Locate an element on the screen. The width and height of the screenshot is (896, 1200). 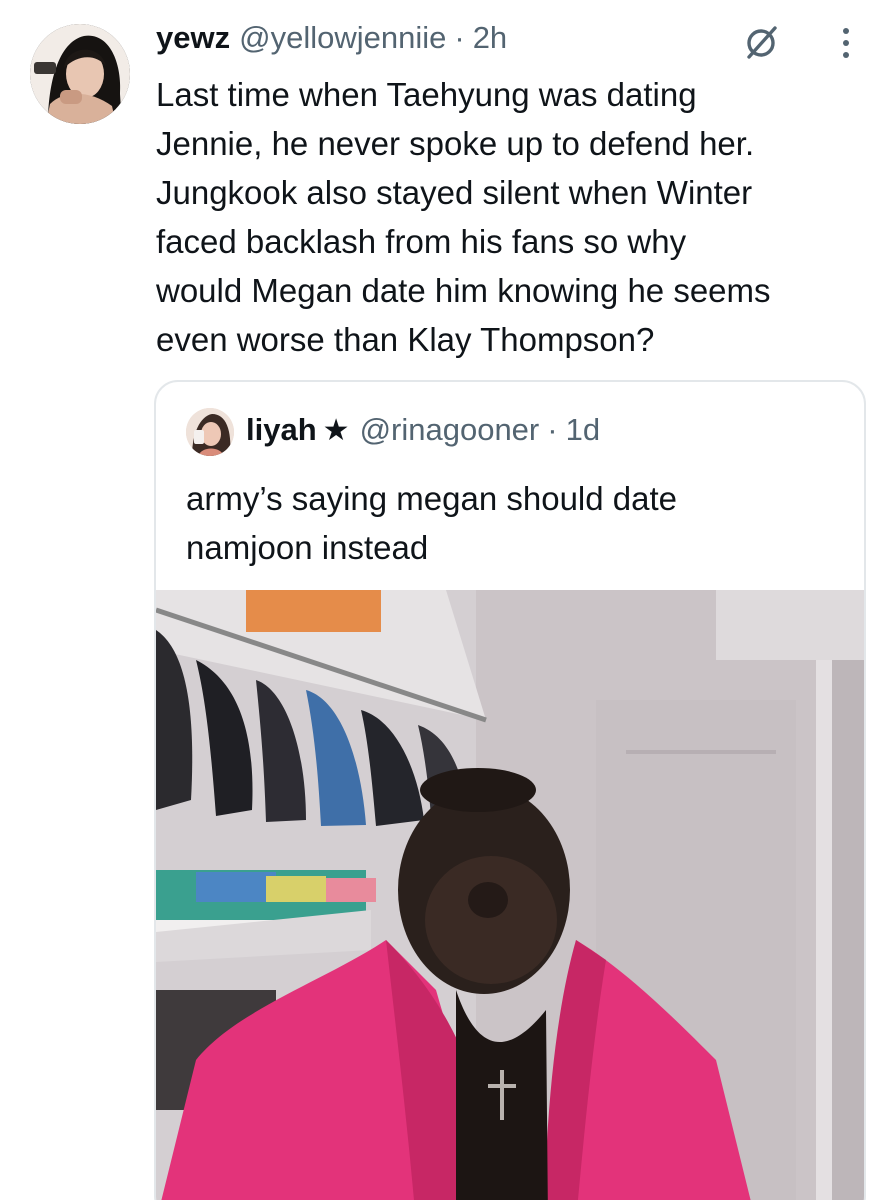
tweet-header: yewz @yellowjenniie · 2h is located at coordinates (331, 42).